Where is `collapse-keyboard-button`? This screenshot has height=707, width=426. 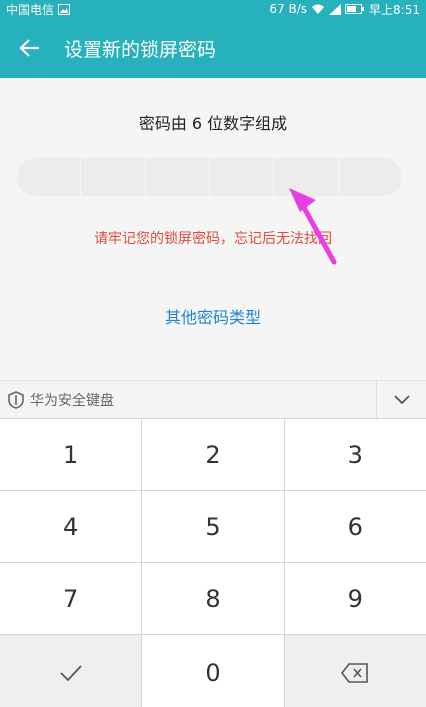 collapse-keyboard-button is located at coordinates (401, 399).